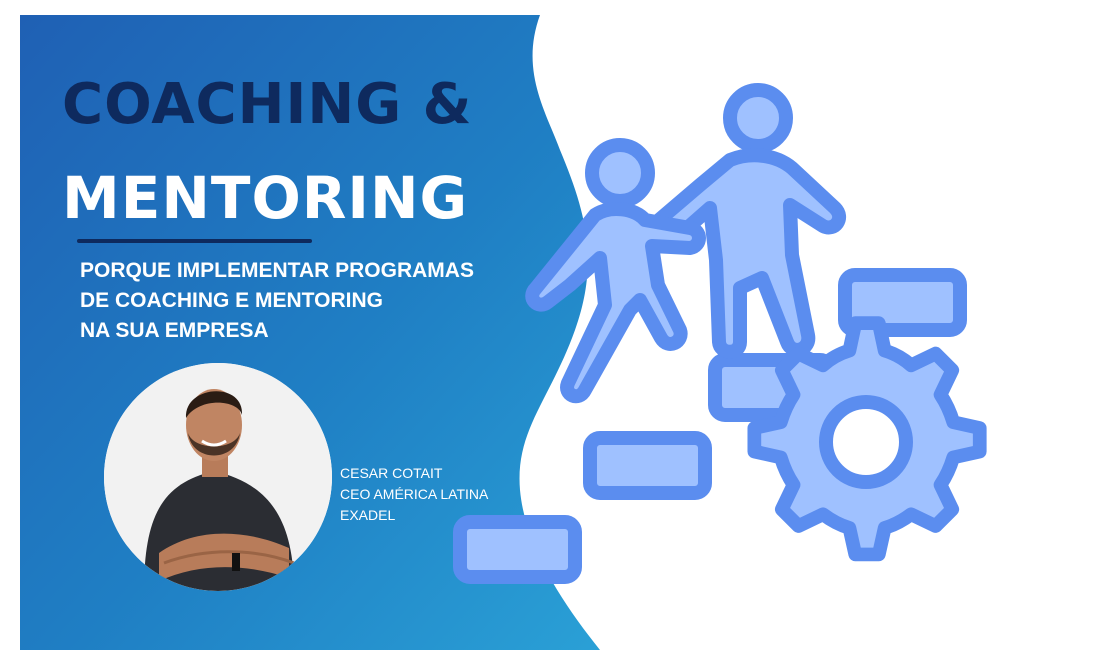  What do you see at coordinates (615, 303) in the screenshot?
I see `person-body-icon` at bounding box center [615, 303].